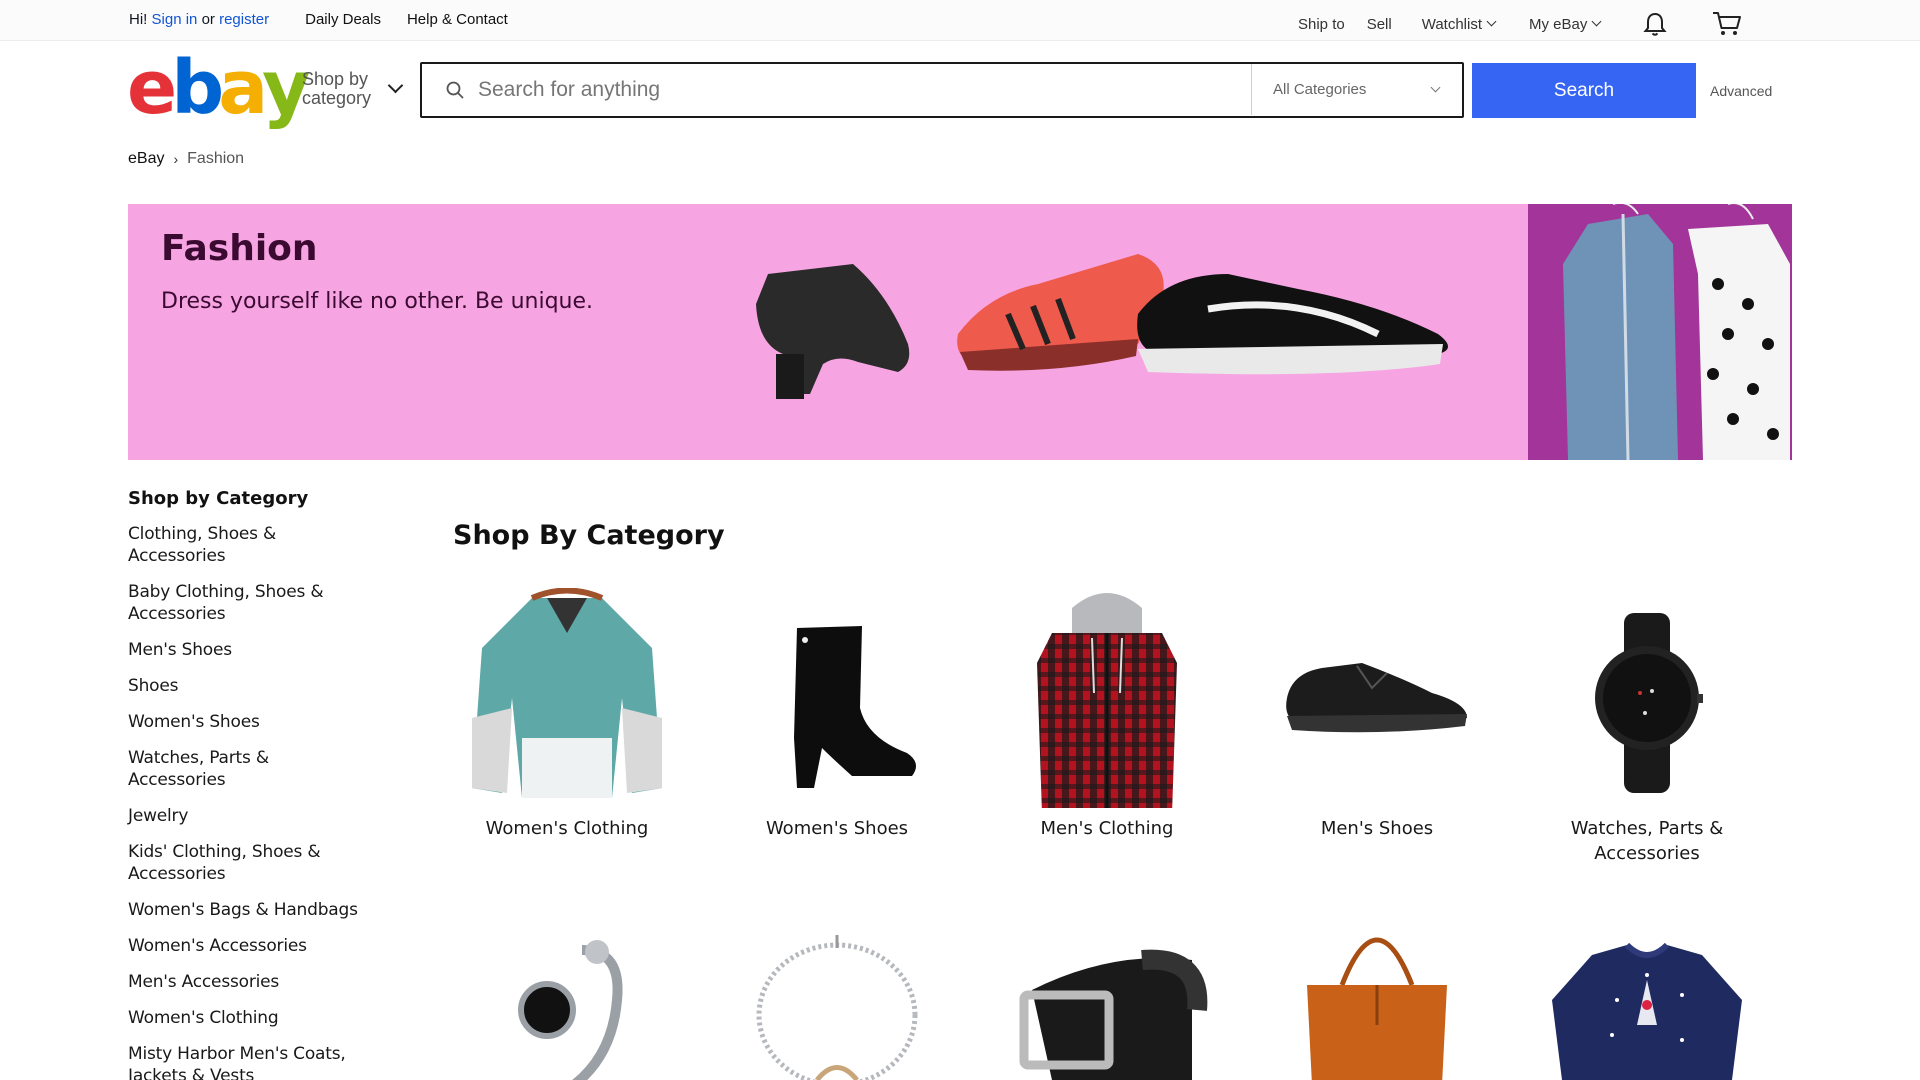  What do you see at coordinates (258, 982) in the screenshot?
I see `nav-item-mens-accessories: Men's Accessories` at bounding box center [258, 982].